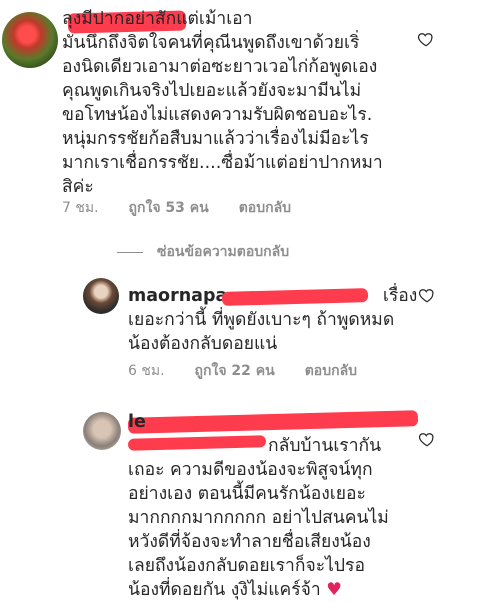 The image size is (499, 602). I want to click on hide-replies-toggle: ซ่อนข้อความตอบกลับ, so click(203, 252).